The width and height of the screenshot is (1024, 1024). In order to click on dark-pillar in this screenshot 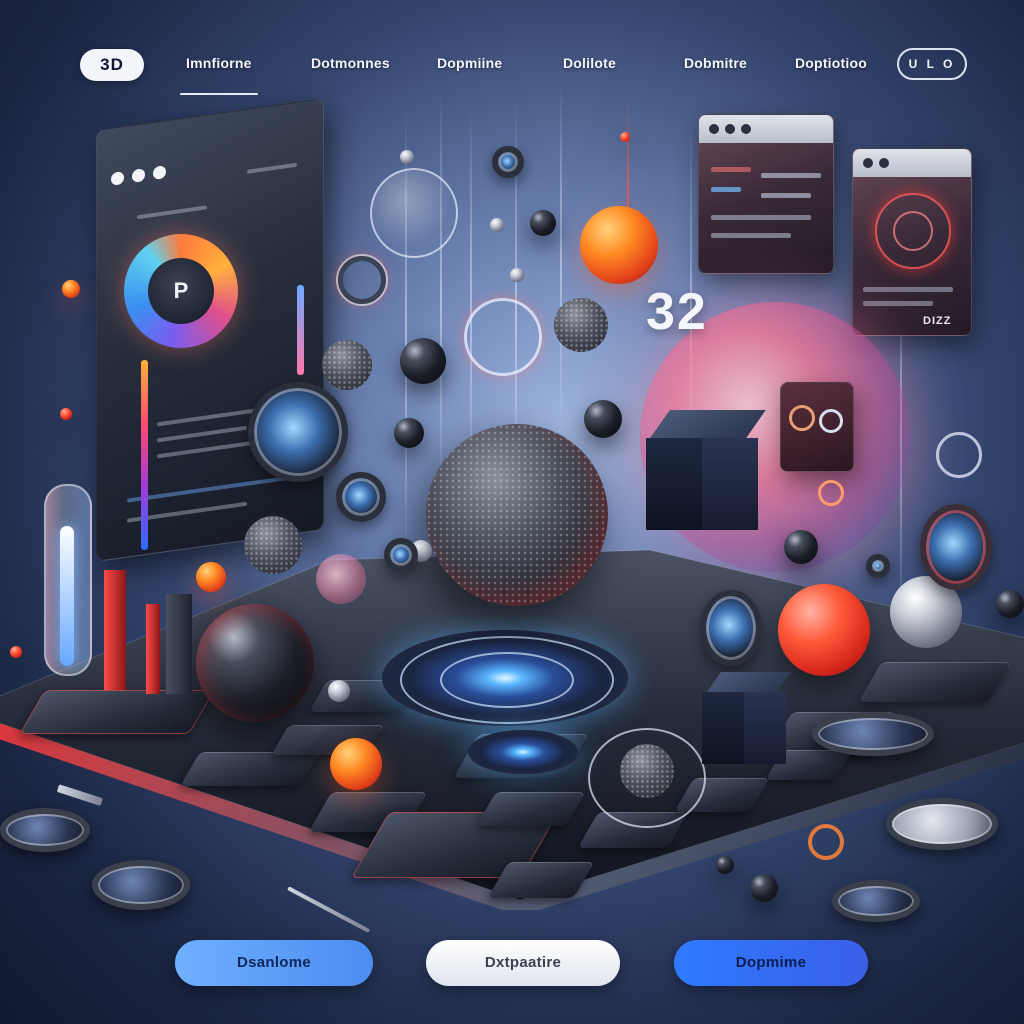, I will do `click(179, 644)`.